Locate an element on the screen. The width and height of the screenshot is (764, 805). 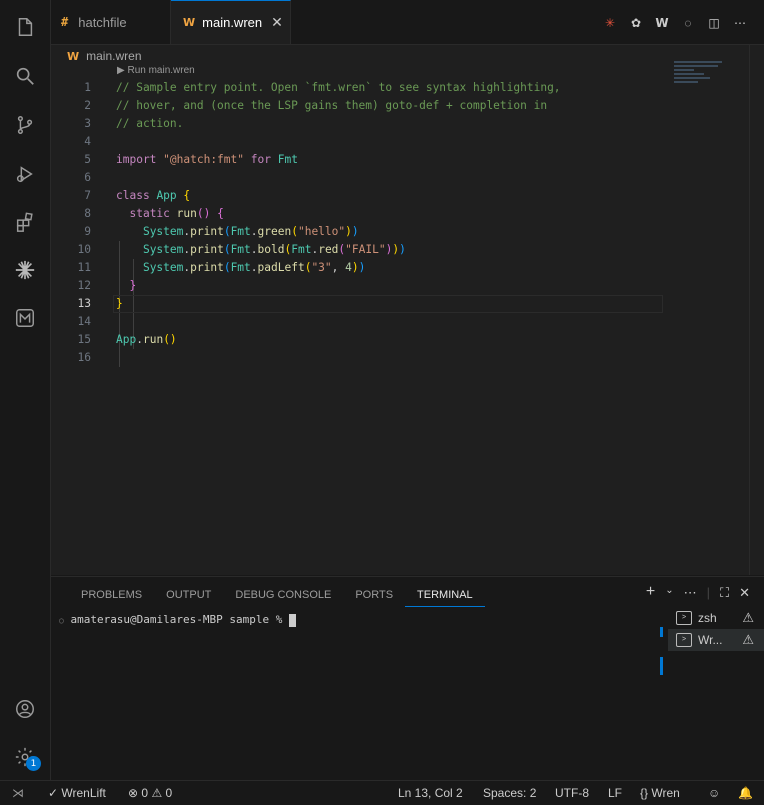
line-number: 11 is located at coordinates (84, 267).